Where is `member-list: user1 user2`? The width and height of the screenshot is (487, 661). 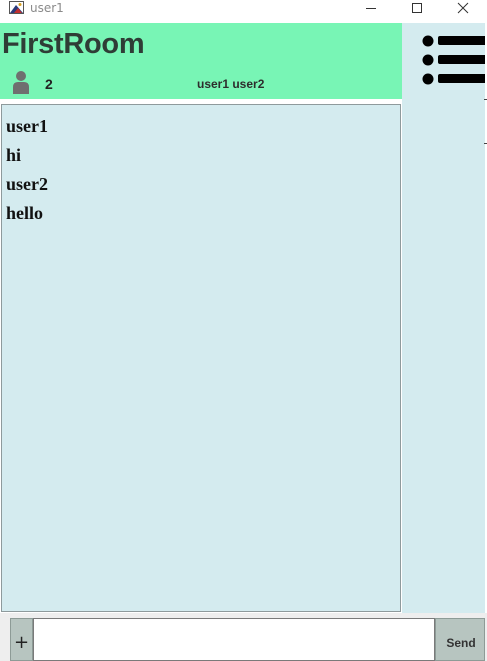 member-list: user1 user2 is located at coordinates (231, 84).